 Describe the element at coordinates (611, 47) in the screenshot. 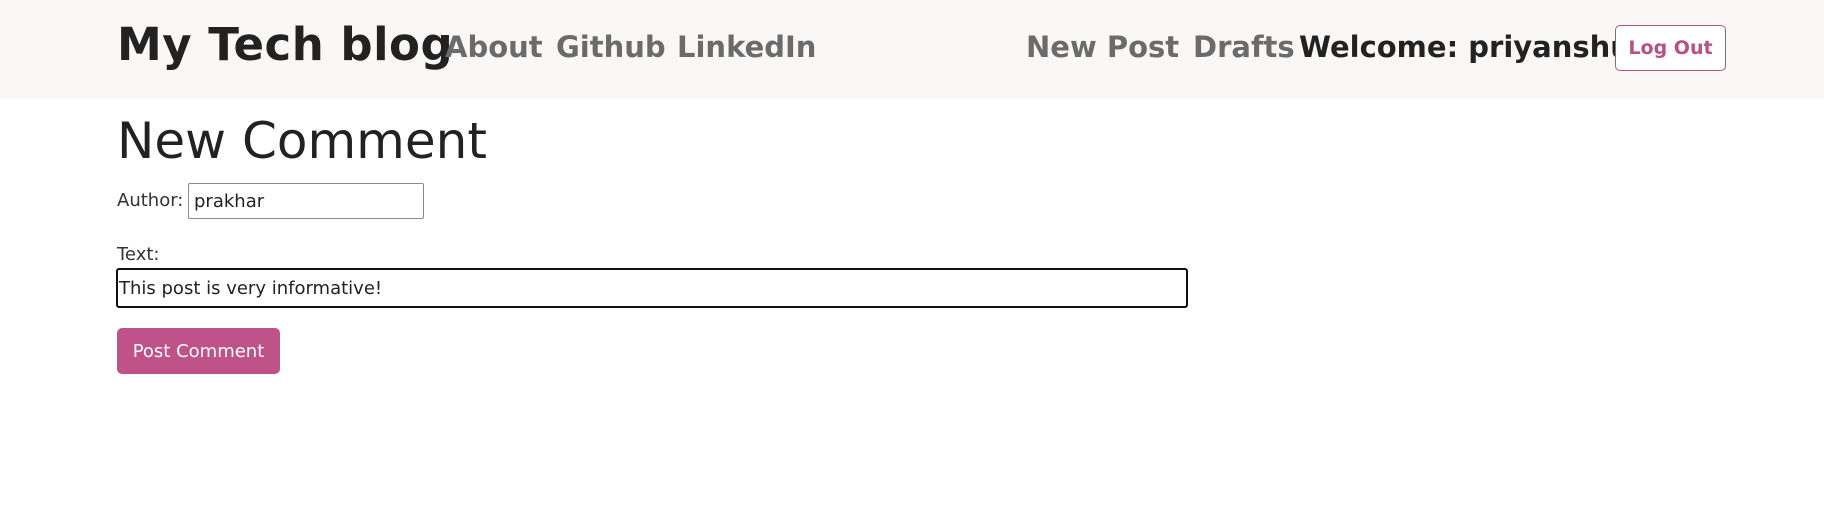

I see `nav-link-github: Github` at that location.